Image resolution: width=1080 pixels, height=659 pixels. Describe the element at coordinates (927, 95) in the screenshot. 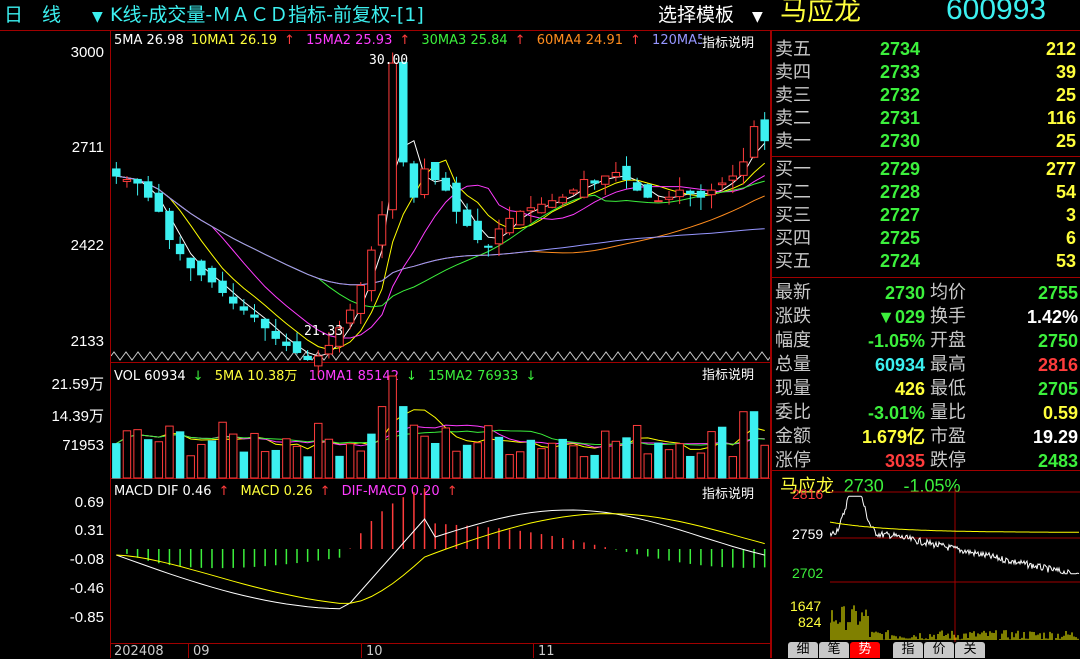

I see `ask-row: 卖三 2732 25` at that location.